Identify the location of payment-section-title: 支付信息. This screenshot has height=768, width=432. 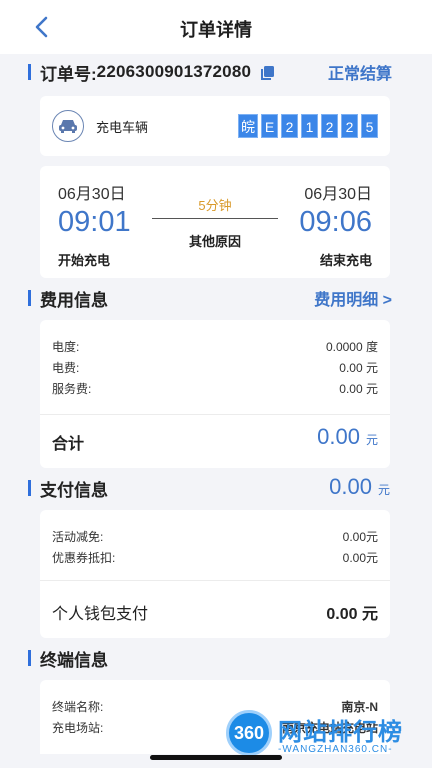
(74, 490).